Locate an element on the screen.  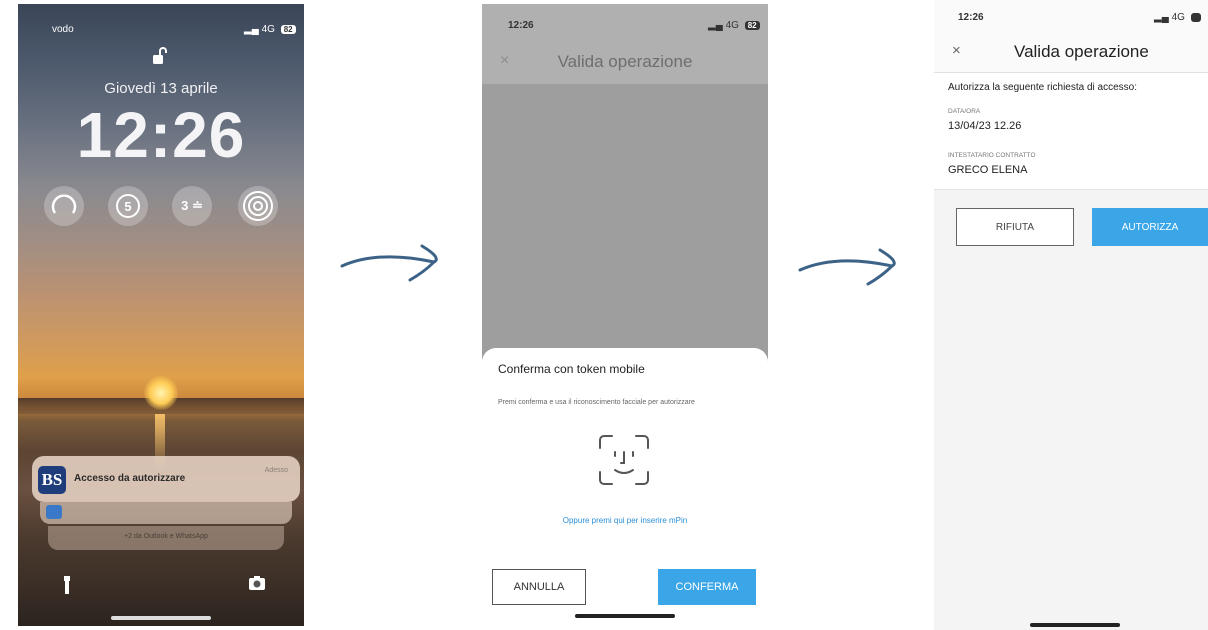
stacked-notifications: +2 da Outlook e WhatsApp is located at coordinates (166, 538).